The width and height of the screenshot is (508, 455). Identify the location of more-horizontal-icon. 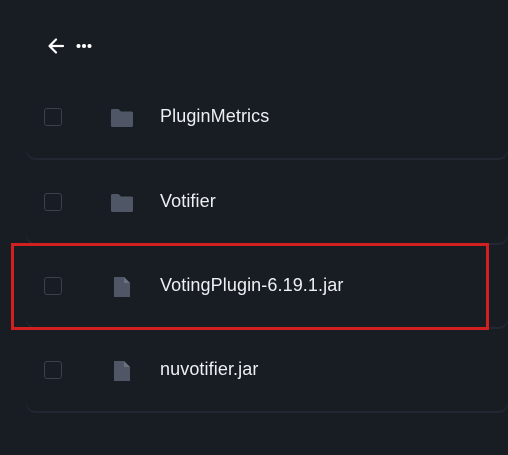
(84, 46).